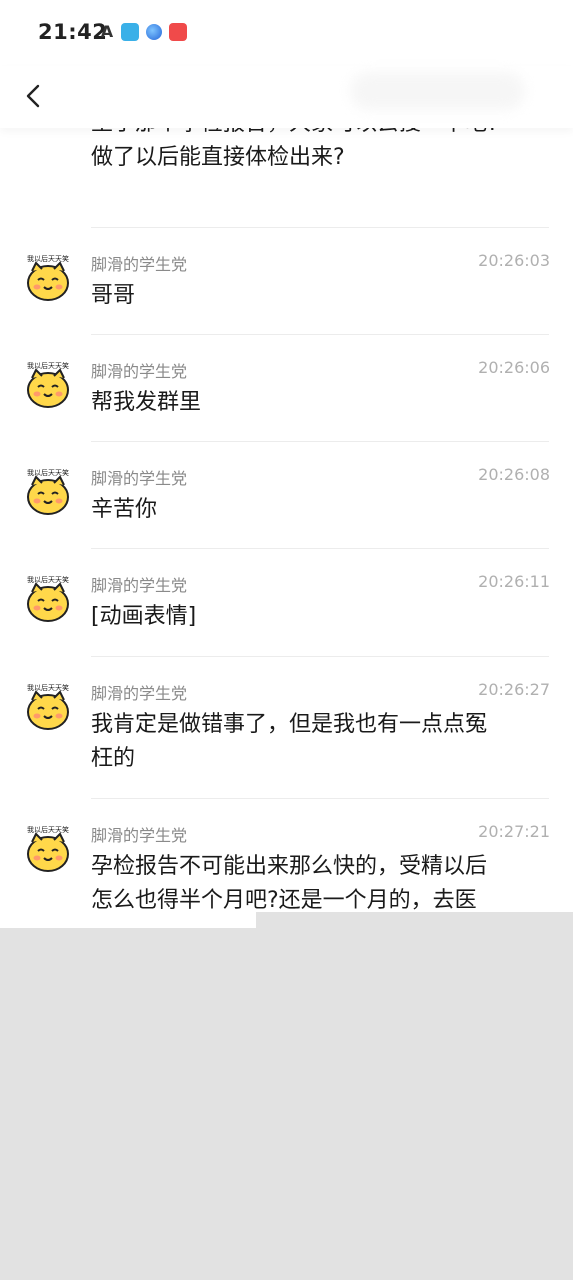  Describe the element at coordinates (514, 367) in the screenshot. I see `message-time: 20:26:06` at that location.